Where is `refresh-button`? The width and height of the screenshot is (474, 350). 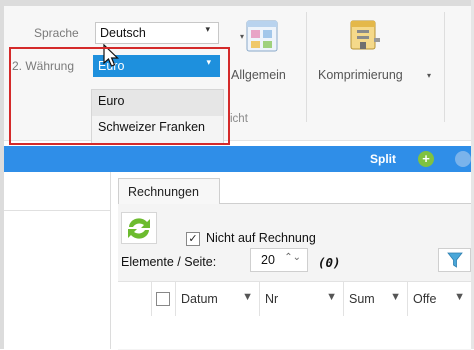 refresh-button is located at coordinates (139, 228).